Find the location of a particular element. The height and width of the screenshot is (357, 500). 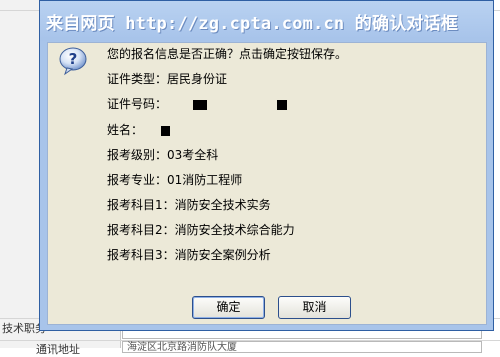

id-number-label: 证件号码： is located at coordinates (137, 104).